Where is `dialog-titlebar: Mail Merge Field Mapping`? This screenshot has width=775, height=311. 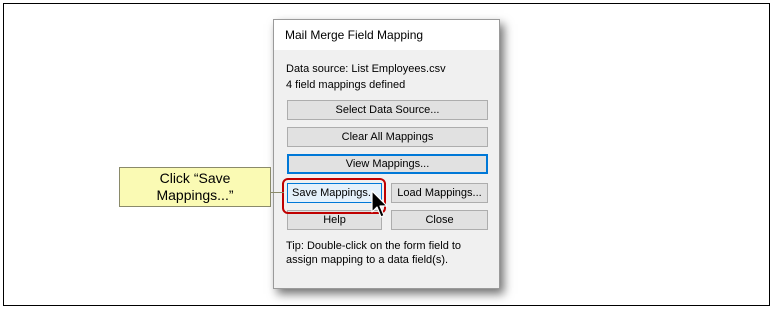 dialog-titlebar: Mail Merge Field Mapping is located at coordinates (386, 35).